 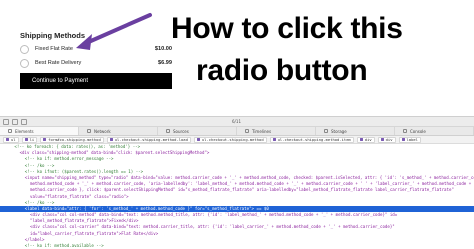 What do you see at coordinates (181, 131) in the screenshot?
I see `tab-label: Sources` at bounding box center [181, 131].